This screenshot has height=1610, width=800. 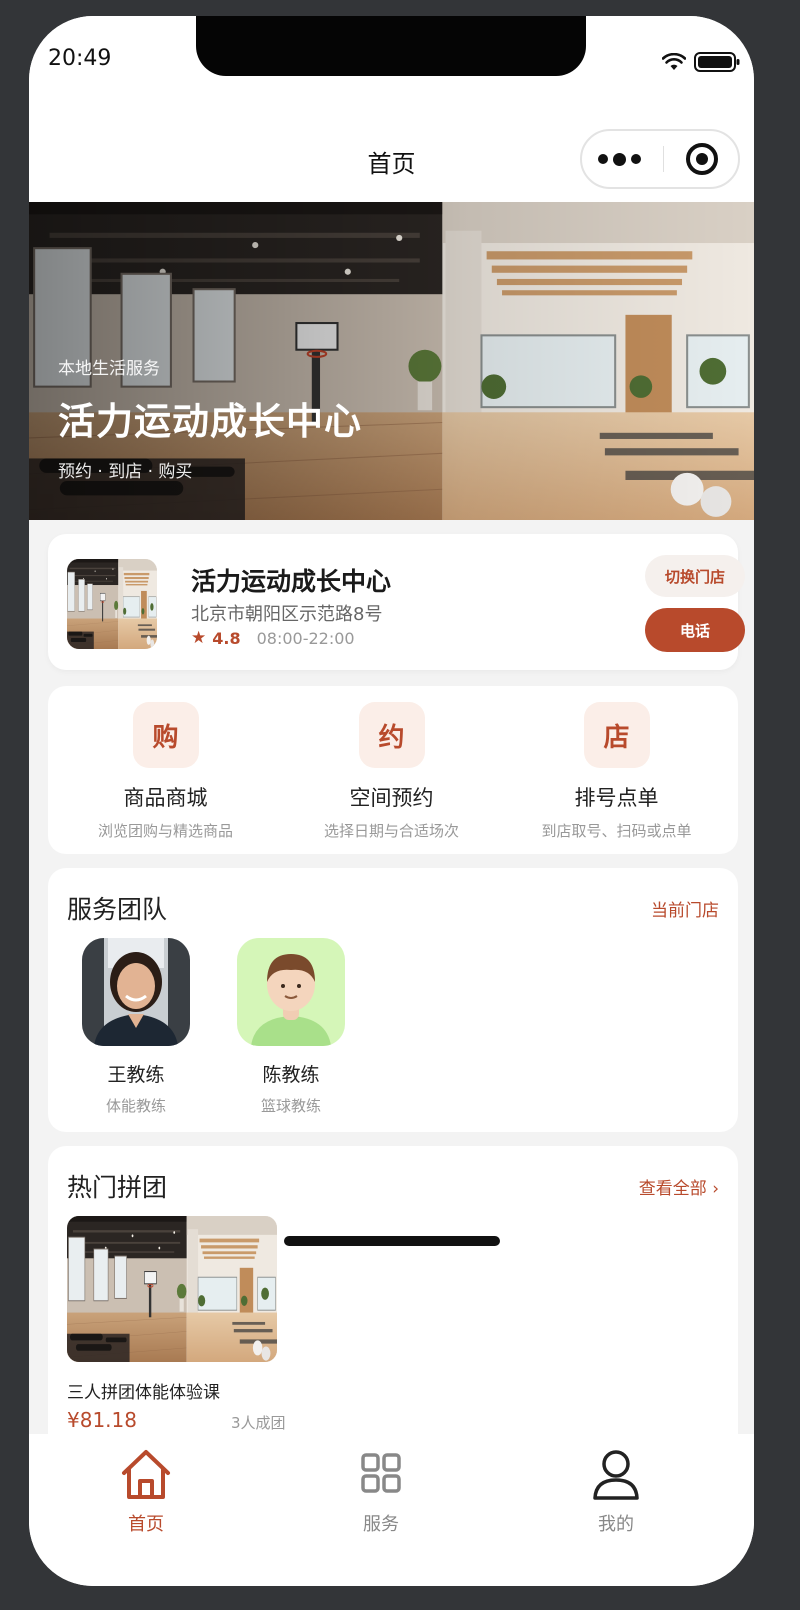 I want to click on close-icon, so click(x=702, y=159).